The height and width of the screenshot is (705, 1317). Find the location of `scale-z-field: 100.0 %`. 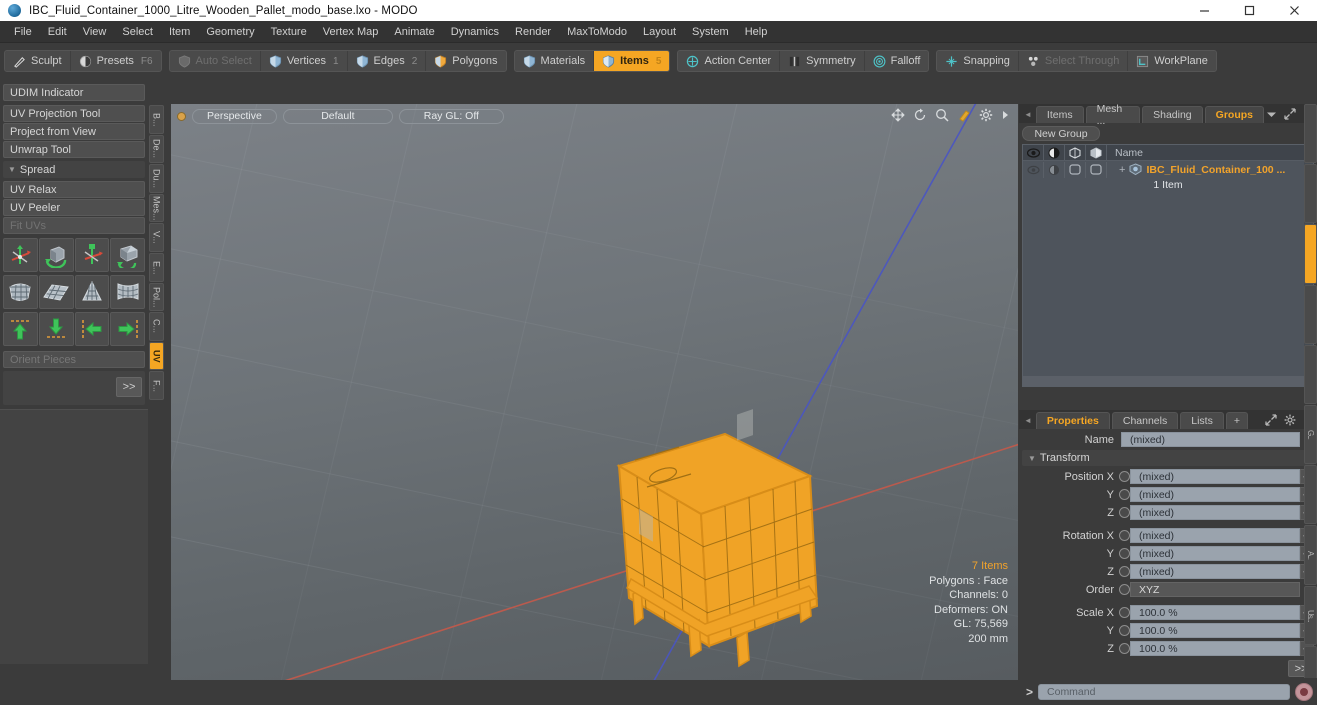

scale-z-field: 100.0 % is located at coordinates (1215, 648).